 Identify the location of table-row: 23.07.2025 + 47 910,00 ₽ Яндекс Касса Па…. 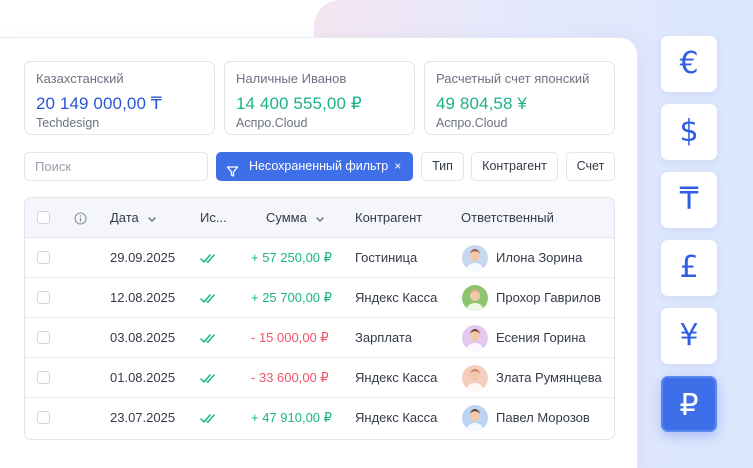
(319, 418).